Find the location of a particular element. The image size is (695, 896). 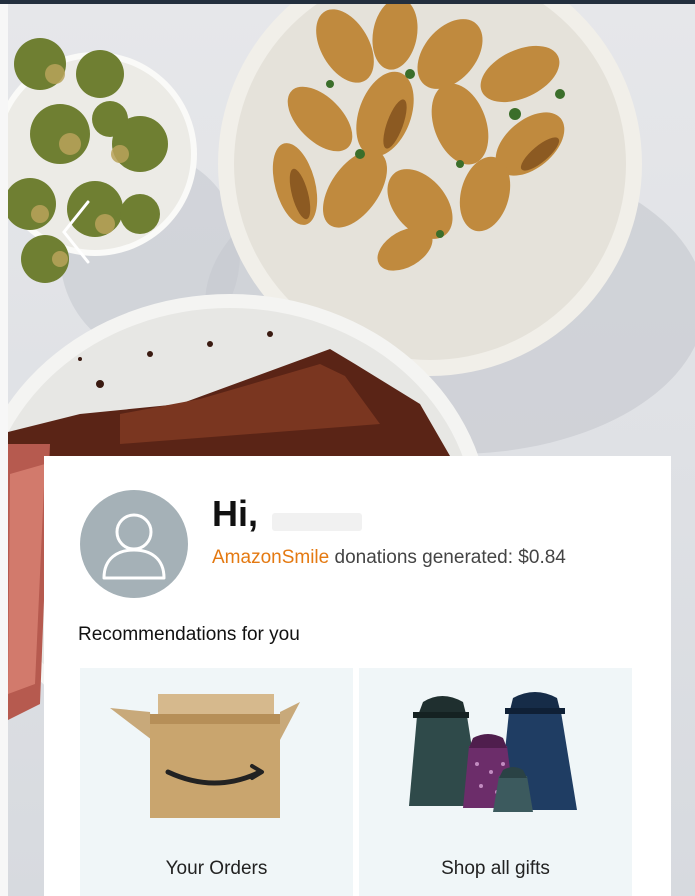

user-avatar-icon is located at coordinates (134, 544).